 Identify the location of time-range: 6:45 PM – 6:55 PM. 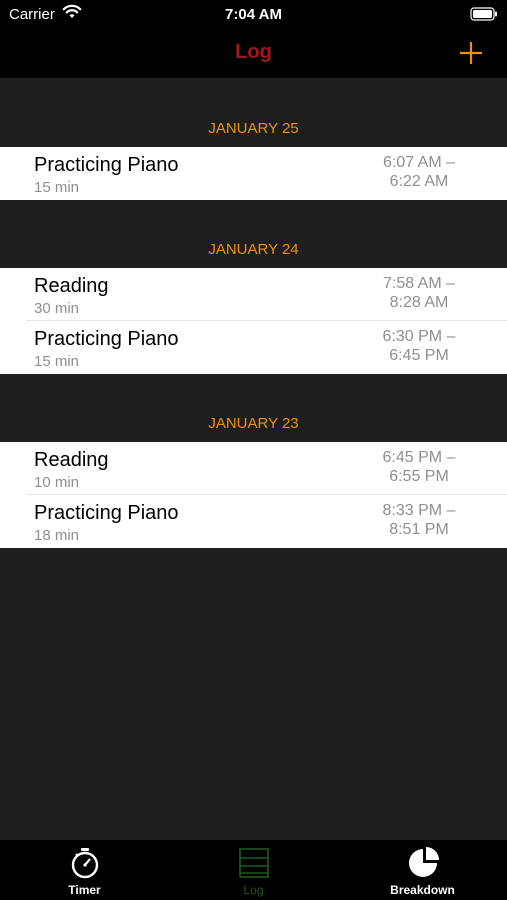
(419, 467).